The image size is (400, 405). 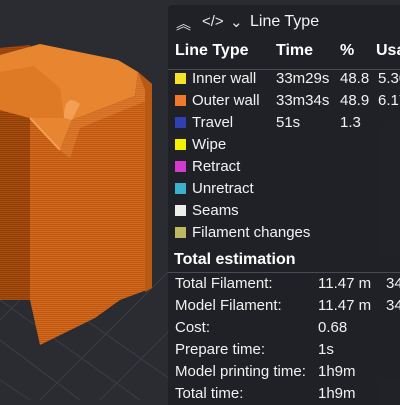 What do you see at coordinates (284, 306) in the screenshot?
I see `estimation-row: Model Filament: 11.47 m 34` at bounding box center [284, 306].